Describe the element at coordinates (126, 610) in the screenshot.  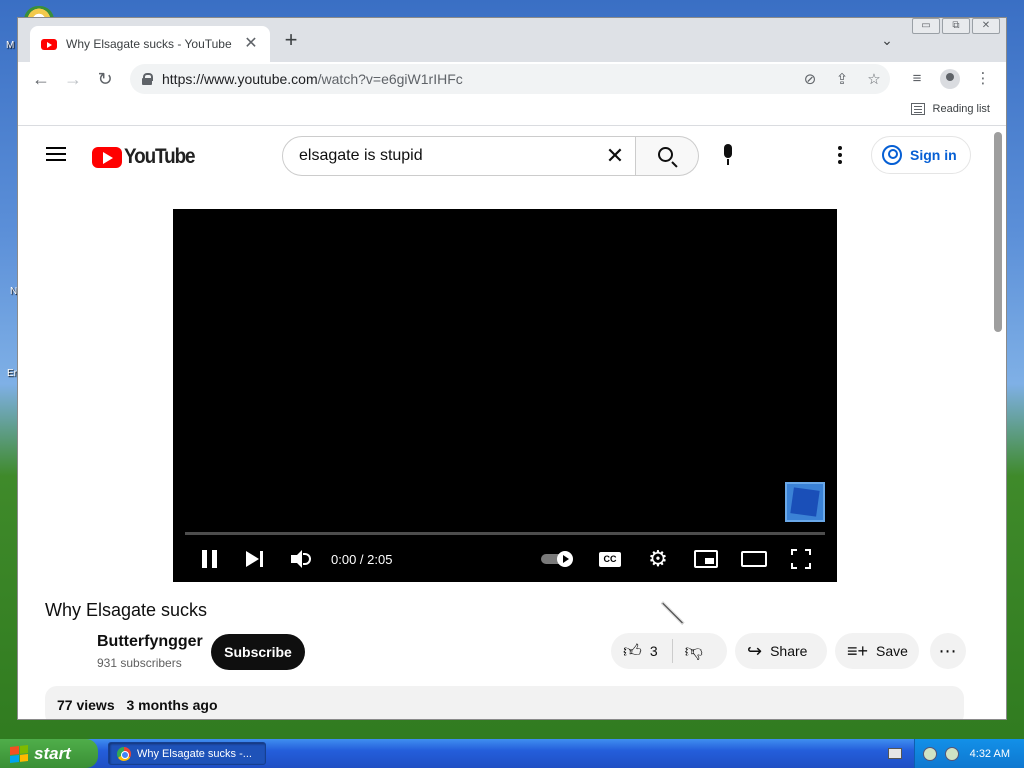
I see `video-title: Why Elsagate sucks` at that location.